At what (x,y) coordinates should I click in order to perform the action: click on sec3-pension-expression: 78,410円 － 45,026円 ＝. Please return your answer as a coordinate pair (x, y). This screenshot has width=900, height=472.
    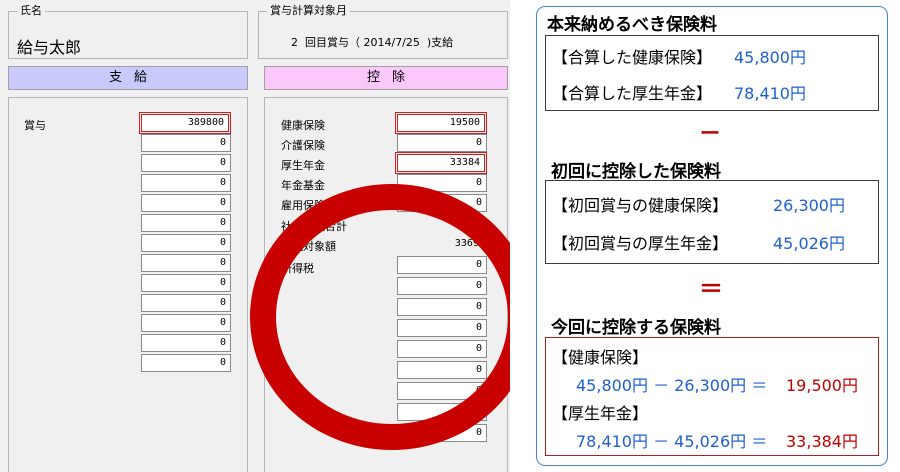
    Looking at the image, I should click on (672, 441).